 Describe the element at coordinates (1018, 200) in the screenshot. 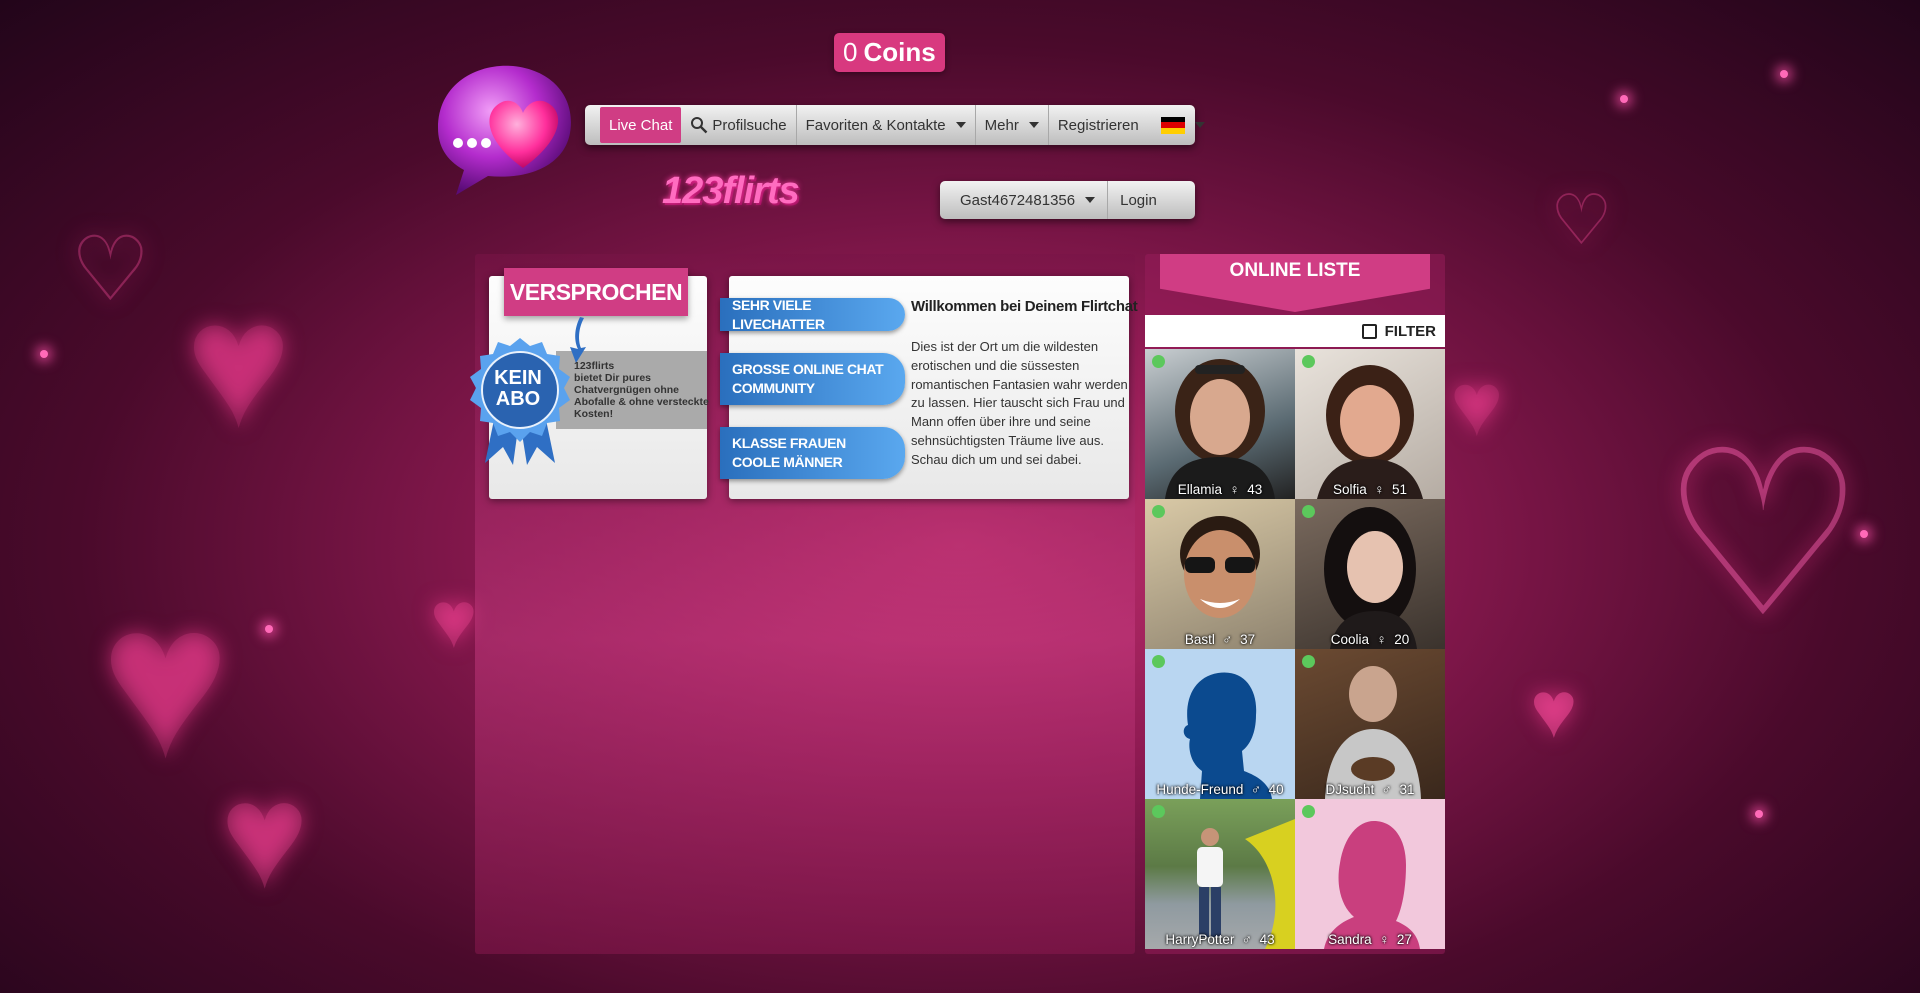

I see `username-label: Gast4672481356` at that location.